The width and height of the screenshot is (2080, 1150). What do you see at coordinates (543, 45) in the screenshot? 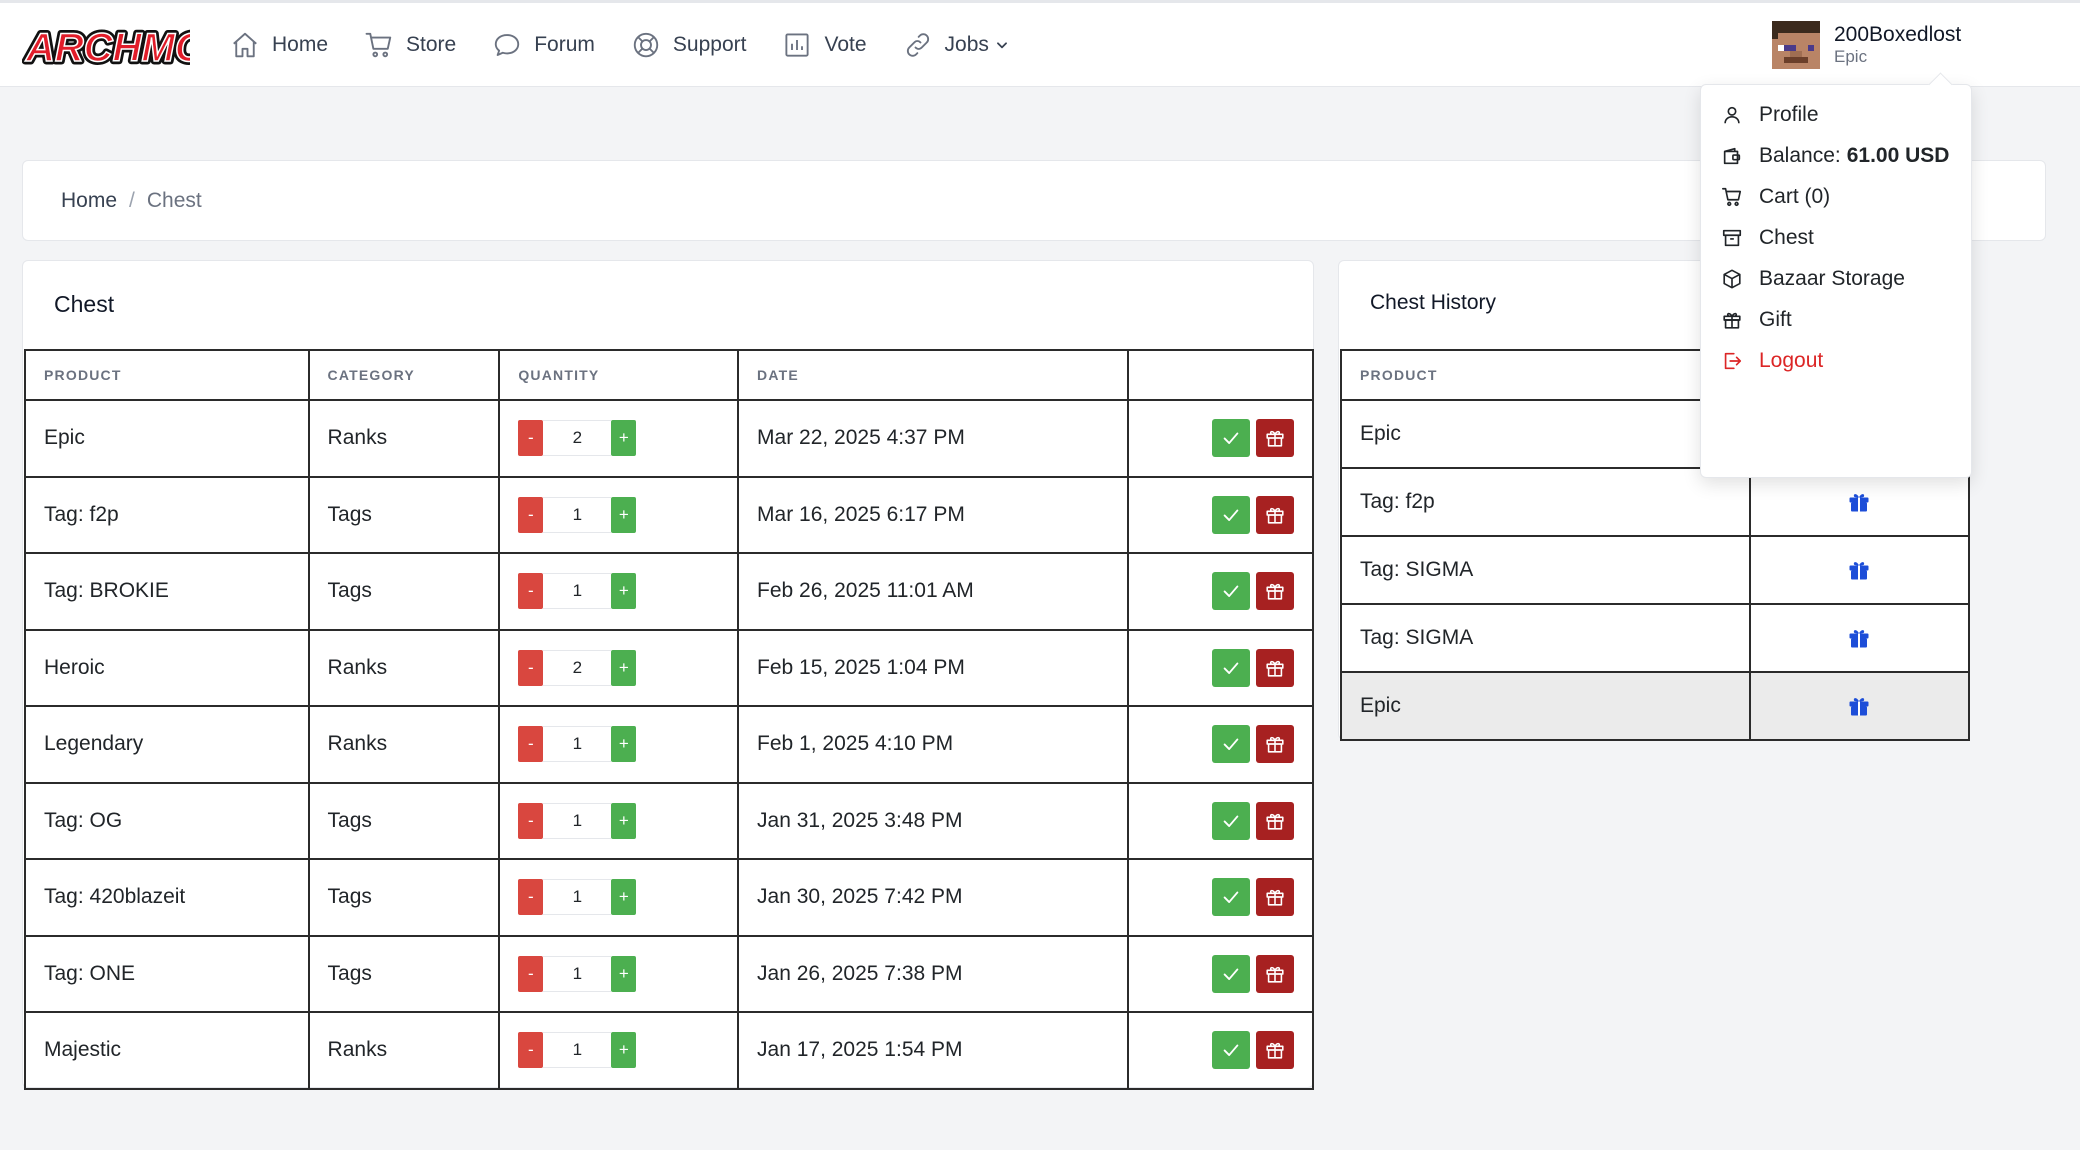
I see `nav-forum: Forum` at bounding box center [543, 45].